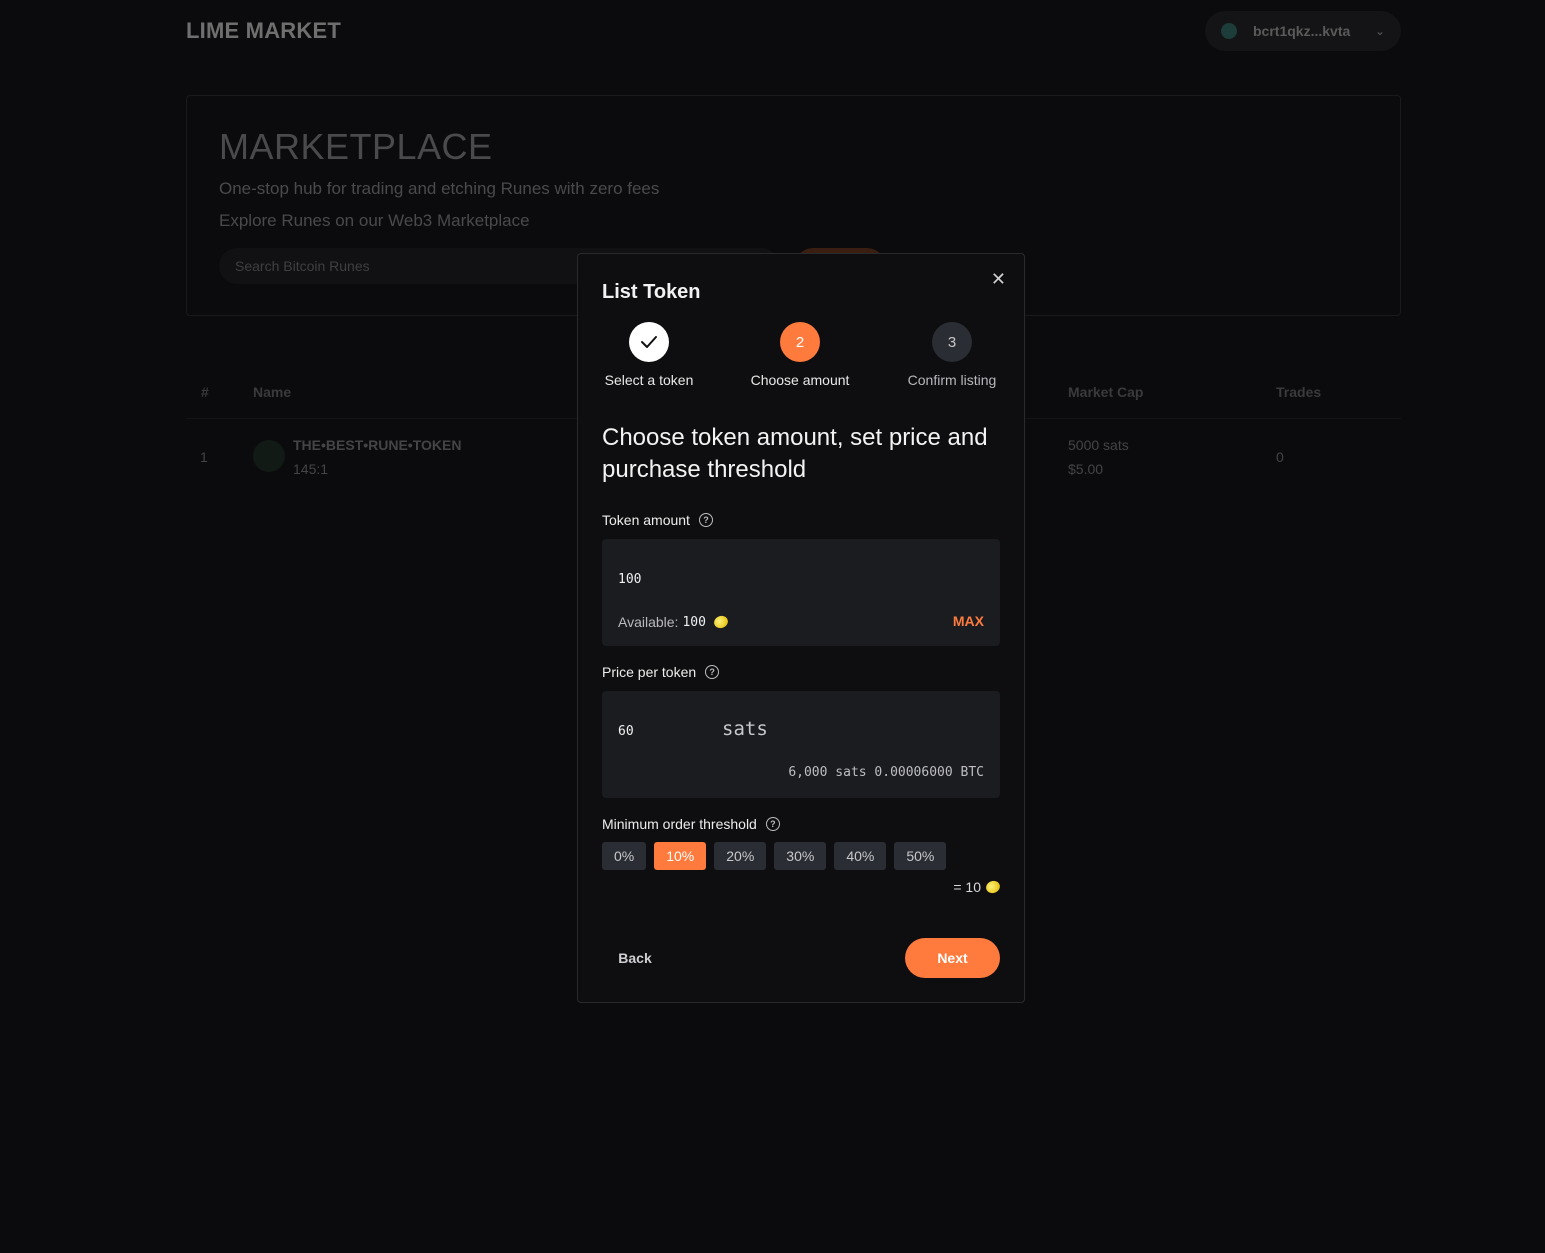 This screenshot has height=1253, width=1545. I want to click on wallet-address: bcrt1qkz...kvta, so click(1302, 31).